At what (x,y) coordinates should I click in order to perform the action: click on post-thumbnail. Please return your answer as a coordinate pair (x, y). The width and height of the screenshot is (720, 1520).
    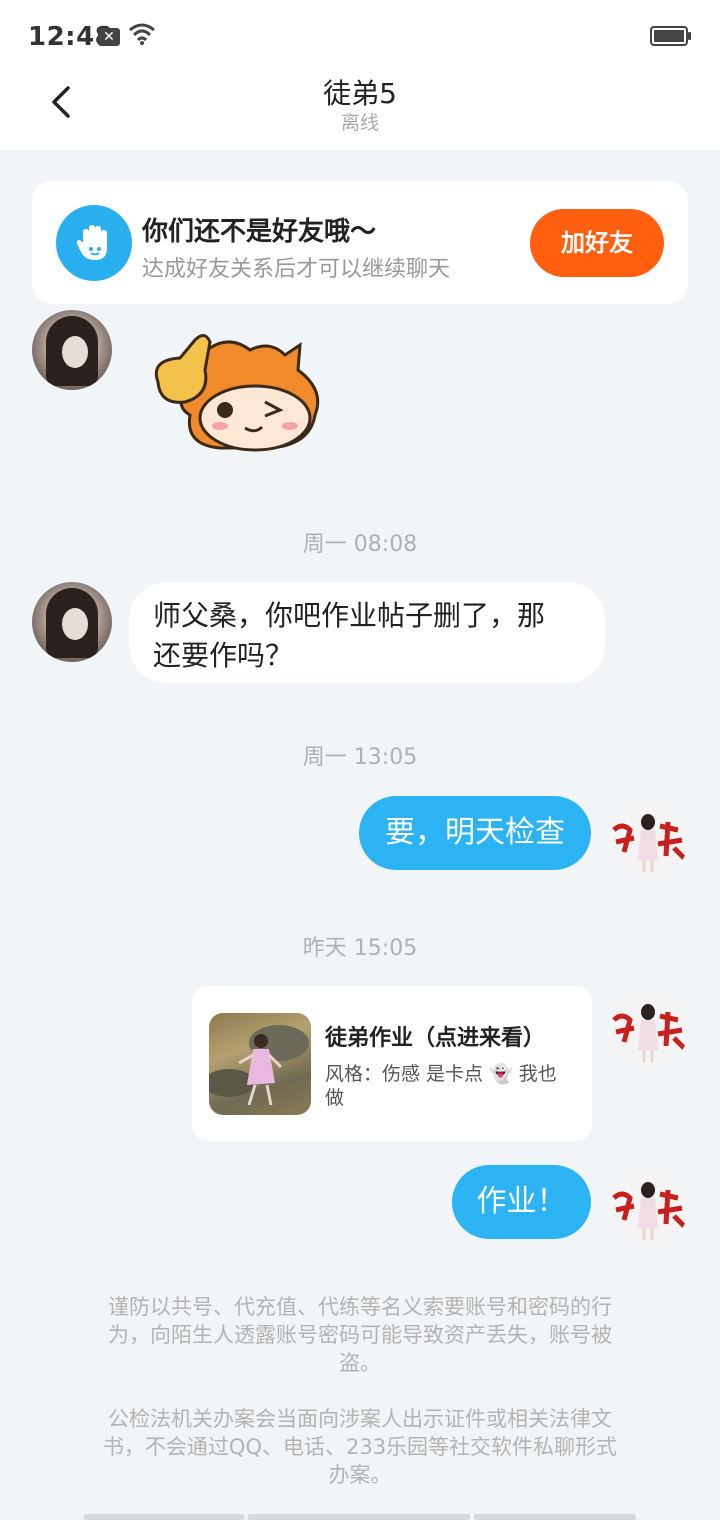
    Looking at the image, I should click on (260, 1064).